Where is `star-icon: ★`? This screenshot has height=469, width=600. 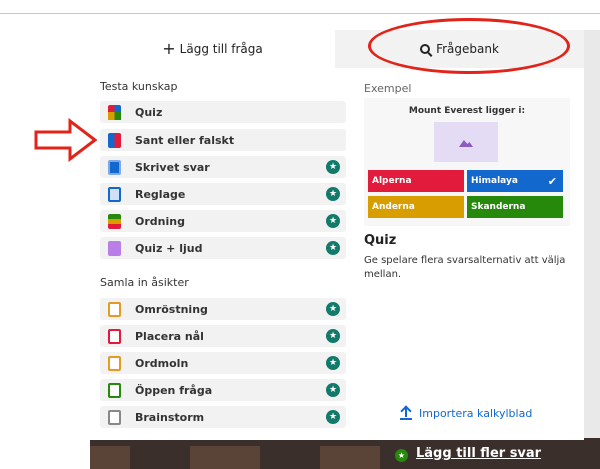 star-icon: ★ is located at coordinates (401, 455).